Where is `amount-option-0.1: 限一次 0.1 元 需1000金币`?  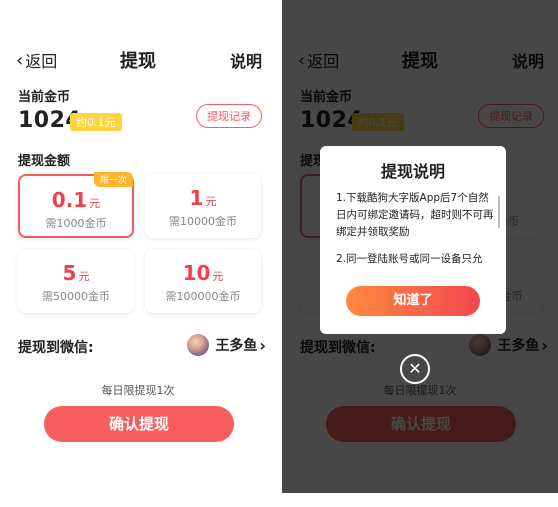 amount-option-0.1: 限一次 0.1 元 需1000金币 is located at coordinates (76, 205).